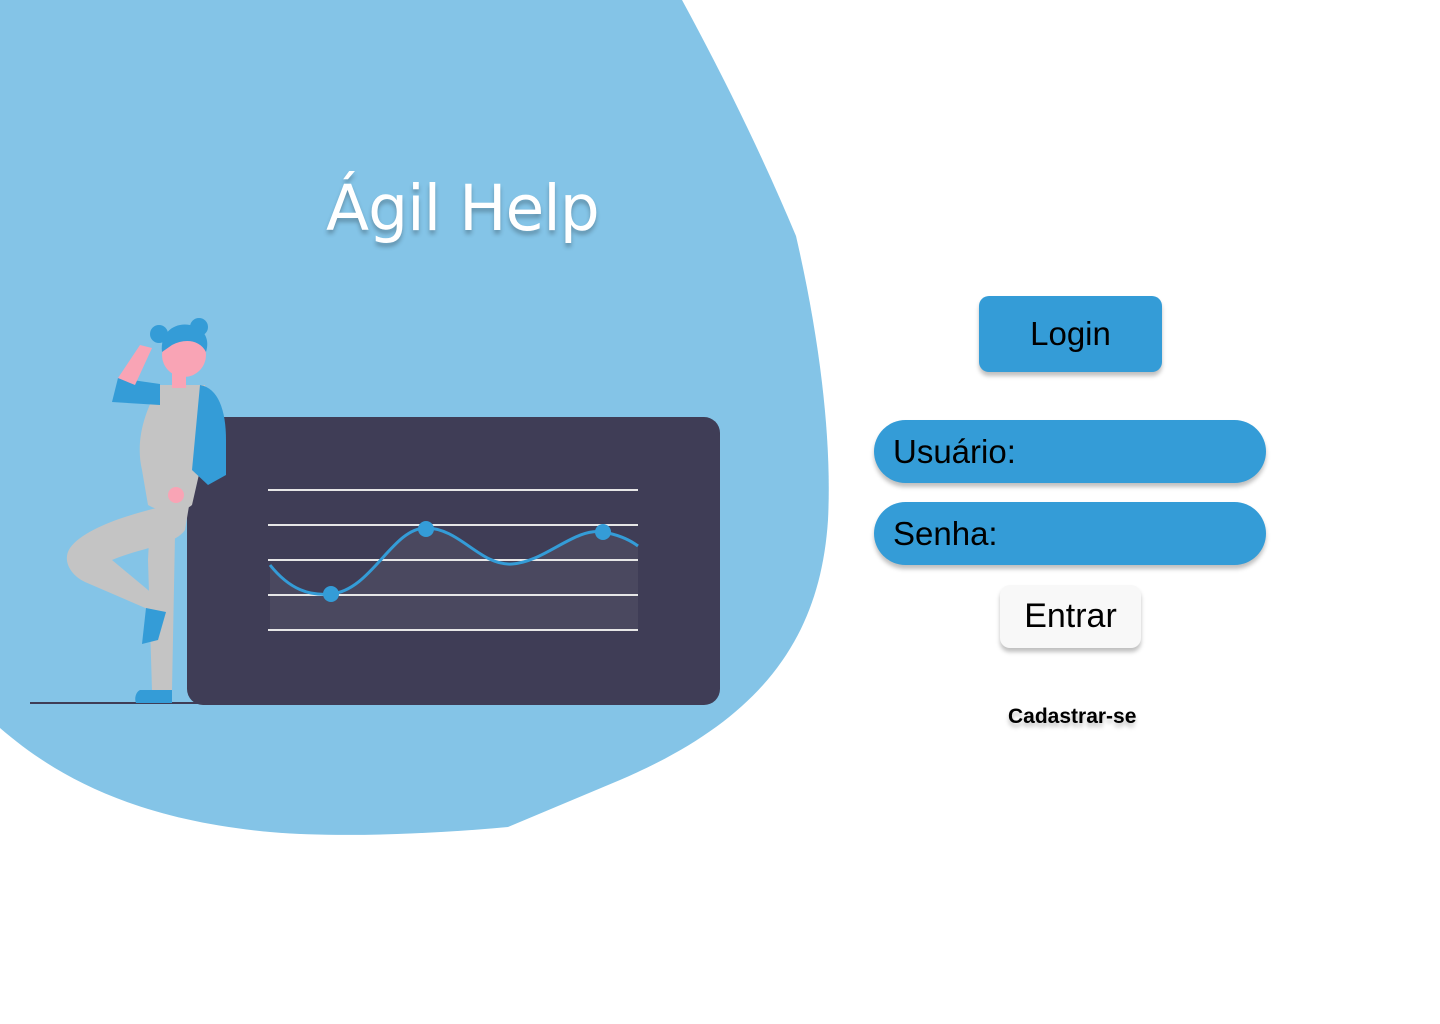  I want to click on password-input, so click(1134, 533).